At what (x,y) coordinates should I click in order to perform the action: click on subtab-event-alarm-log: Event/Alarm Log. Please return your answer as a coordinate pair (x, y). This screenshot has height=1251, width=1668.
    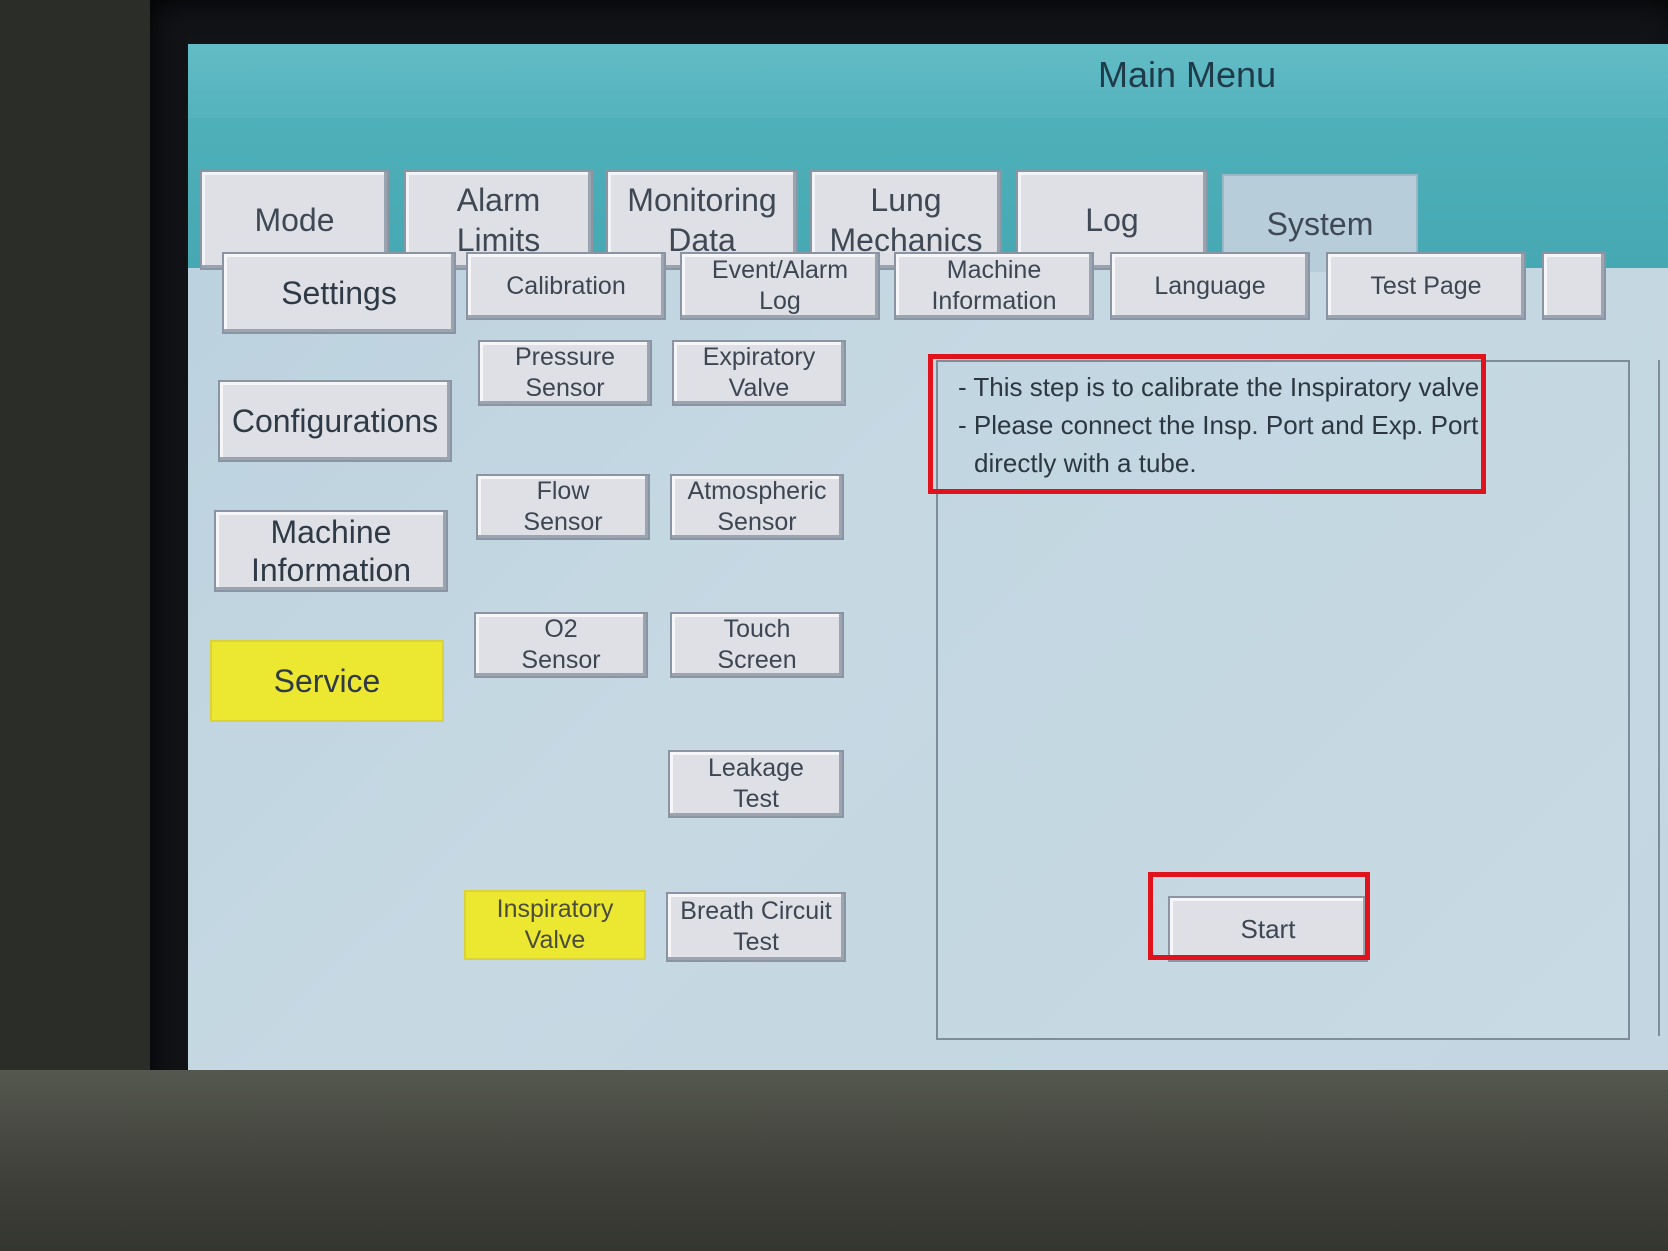
    Looking at the image, I should click on (780, 286).